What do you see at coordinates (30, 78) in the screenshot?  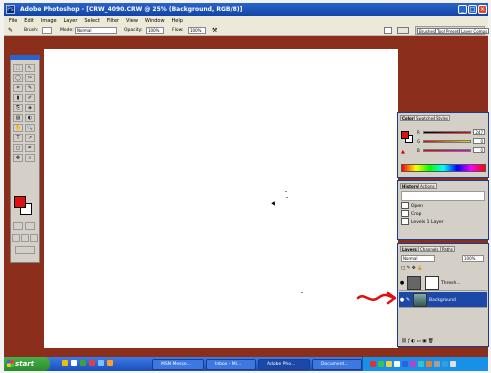 I see `crop-tool-icon: ✂` at bounding box center [30, 78].